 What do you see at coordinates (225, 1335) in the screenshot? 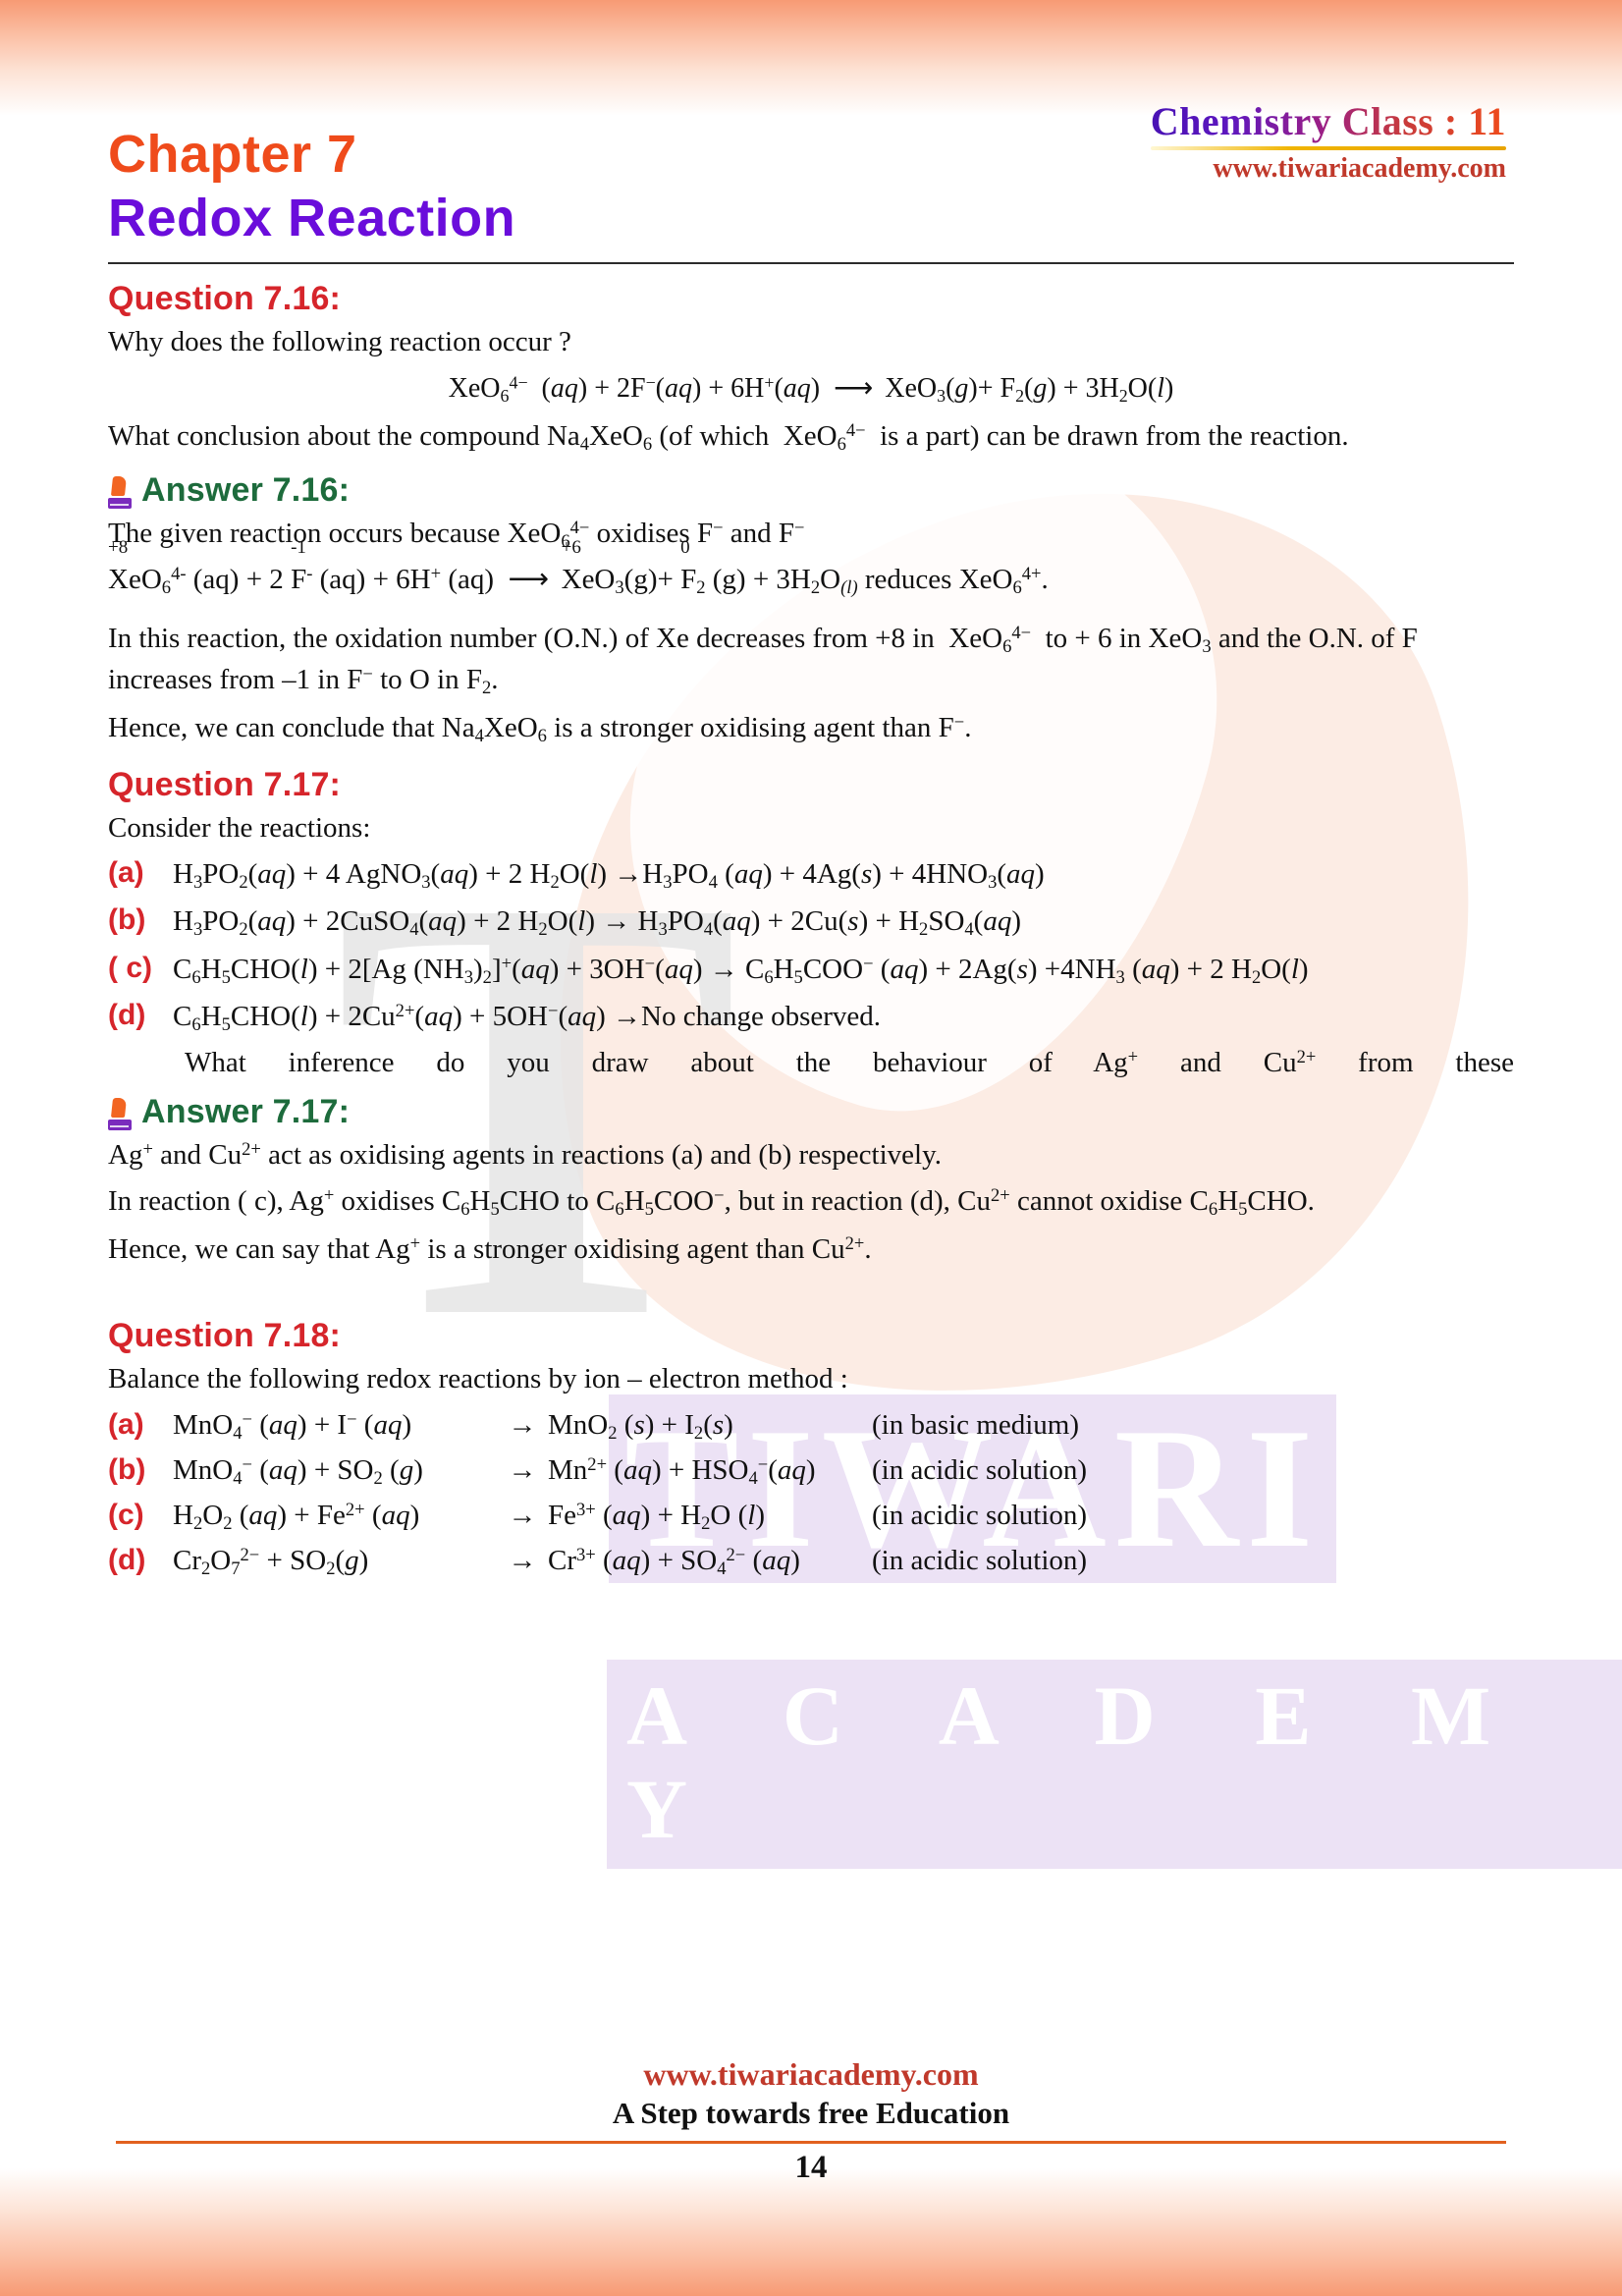
I see `question-718-heading: Question 7.18:` at bounding box center [225, 1335].